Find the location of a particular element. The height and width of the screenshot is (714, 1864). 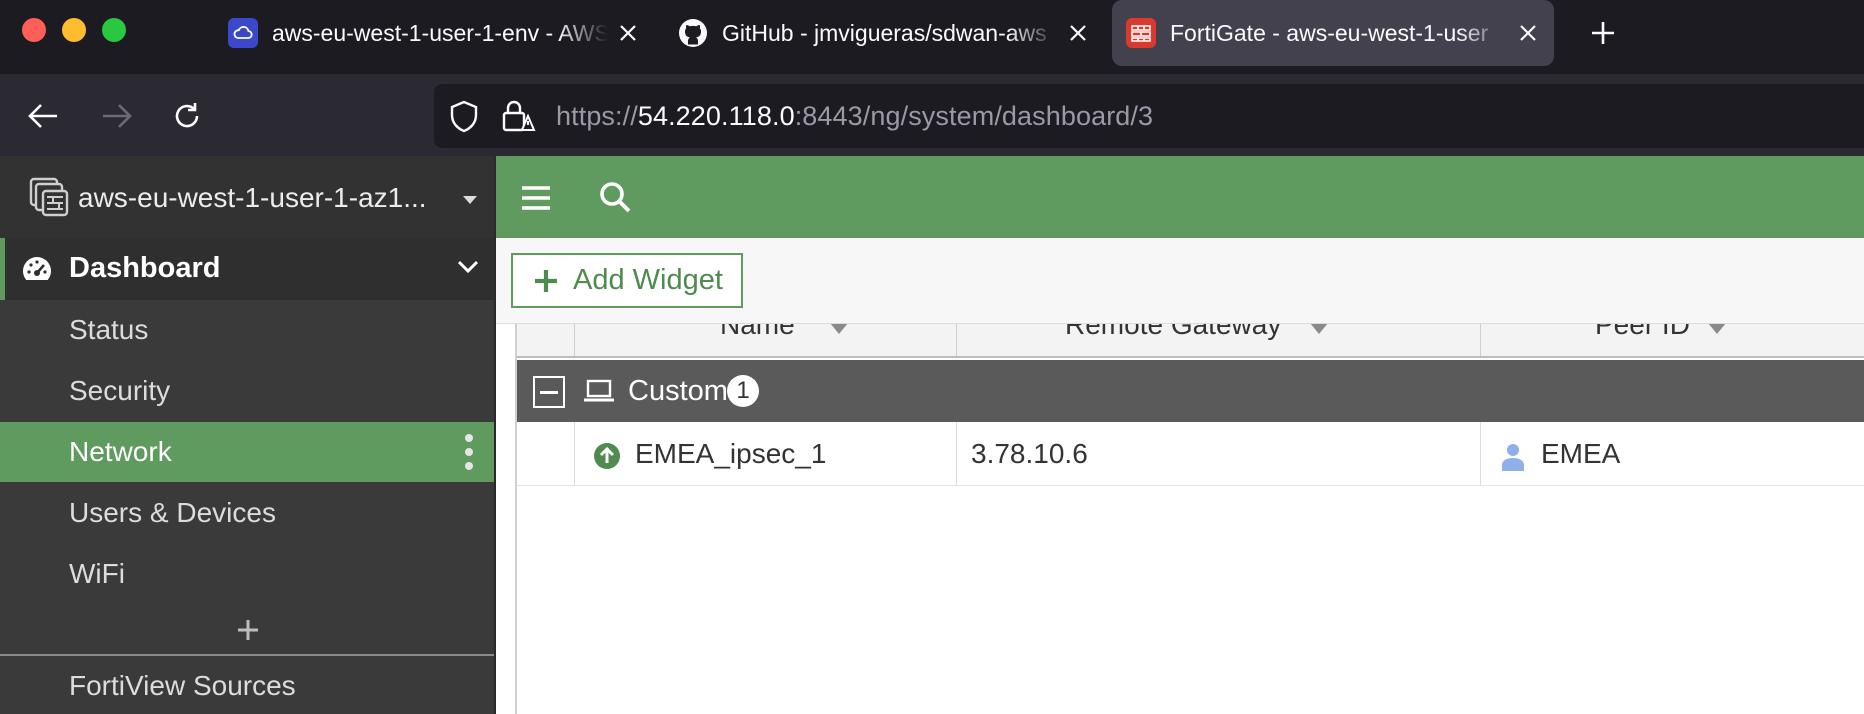

lock-warning-icon is located at coordinates (518, 118).